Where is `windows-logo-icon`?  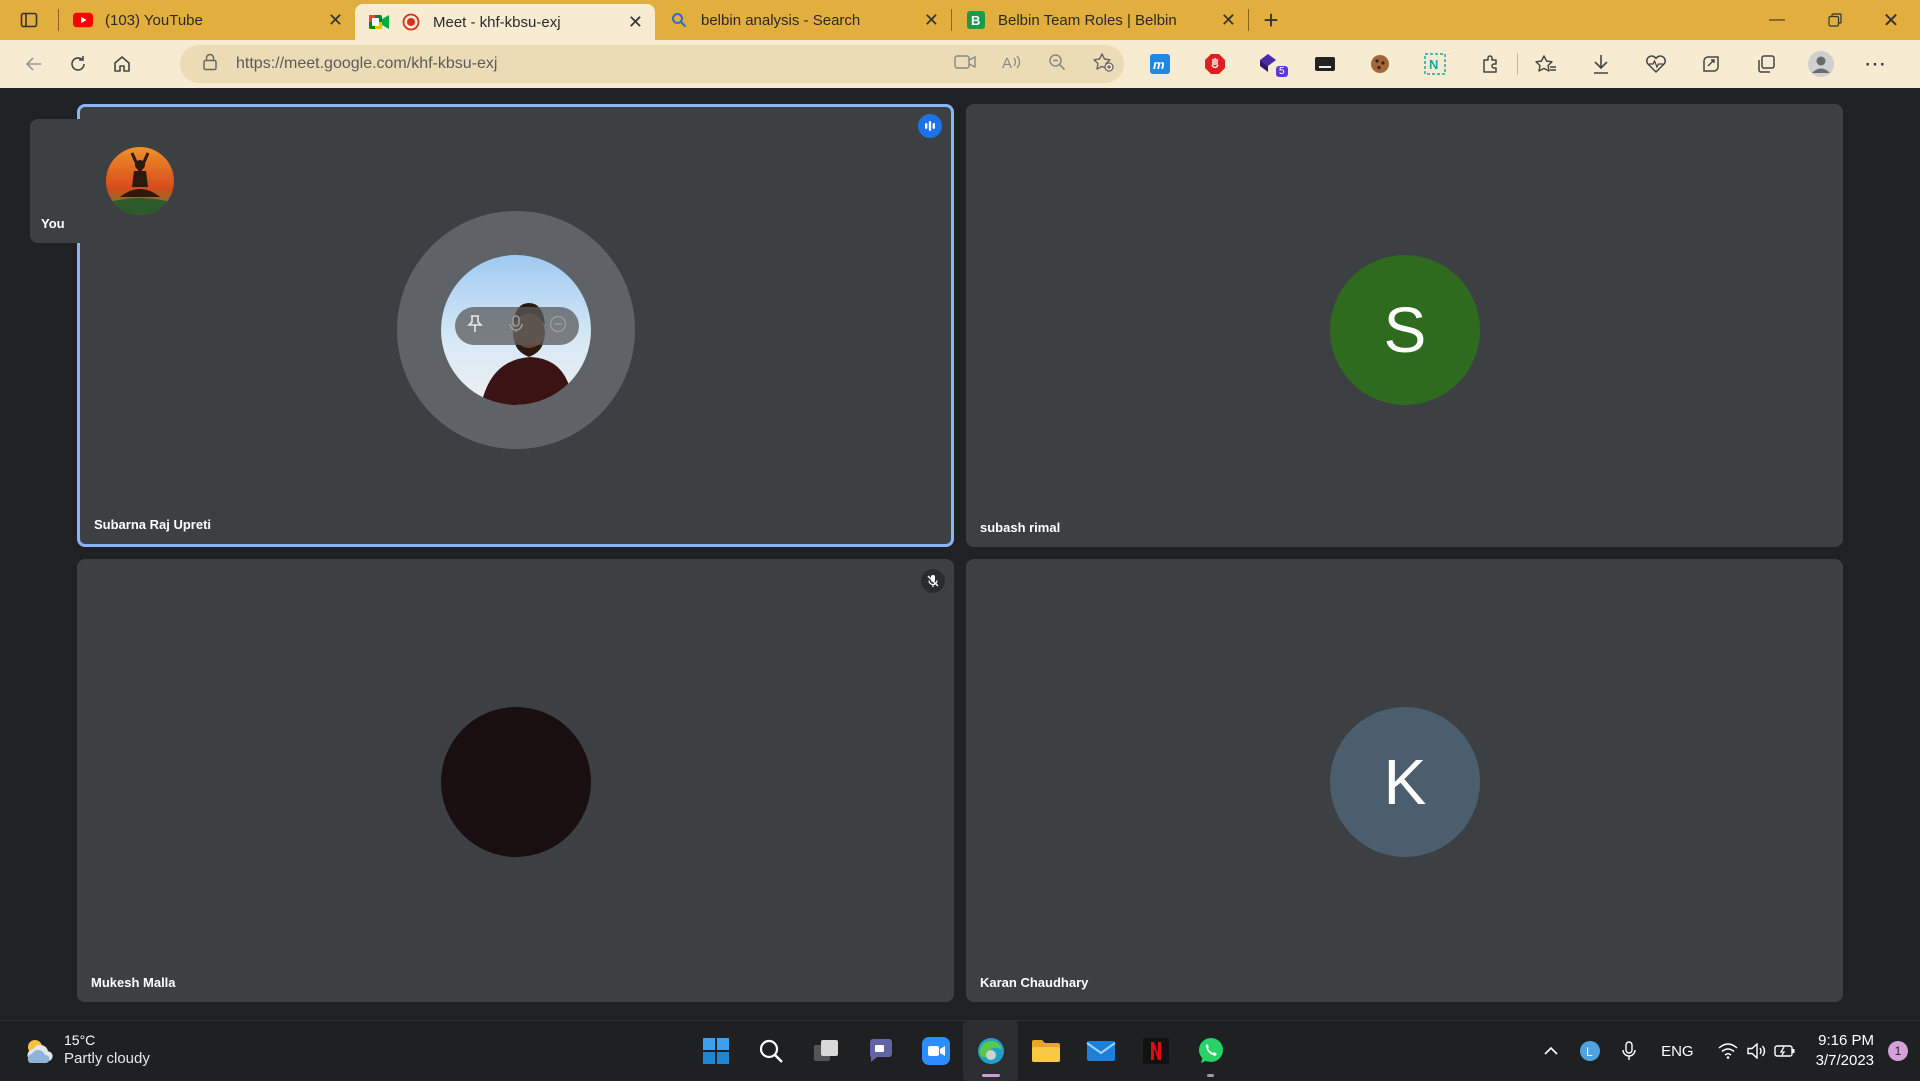
windows-logo-icon is located at coordinates (715, 1051).